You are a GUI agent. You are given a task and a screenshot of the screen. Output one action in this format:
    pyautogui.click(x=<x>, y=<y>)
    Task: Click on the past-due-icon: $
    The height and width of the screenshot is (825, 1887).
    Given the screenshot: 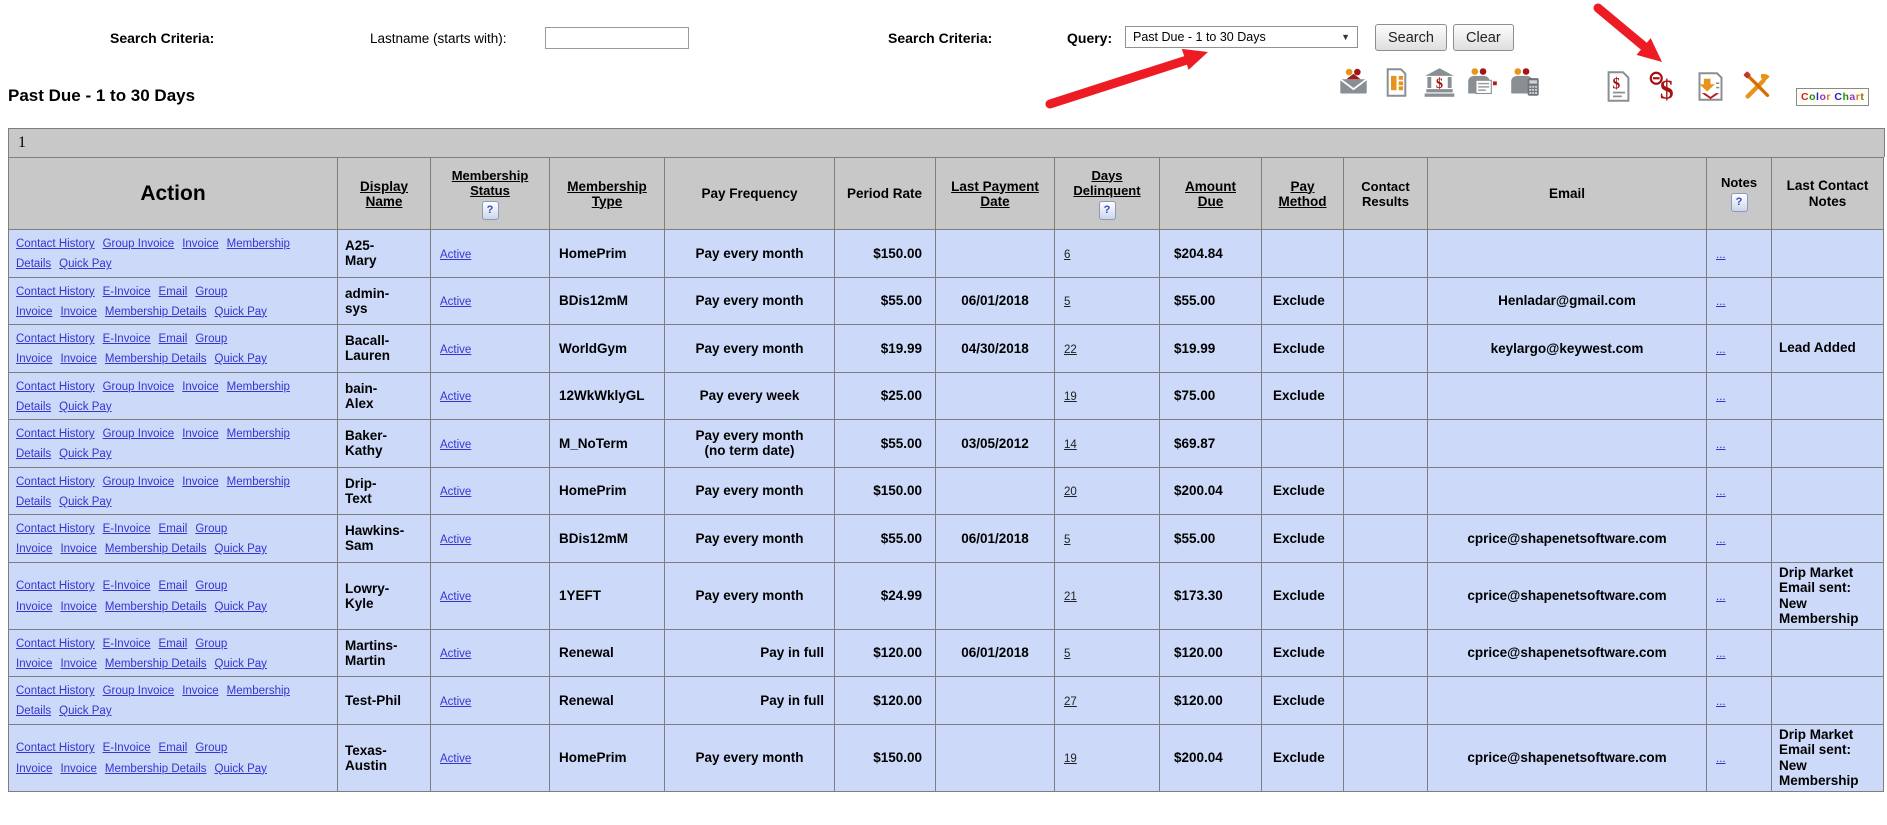 What is the action you would take?
    pyautogui.click(x=1664, y=87)
    